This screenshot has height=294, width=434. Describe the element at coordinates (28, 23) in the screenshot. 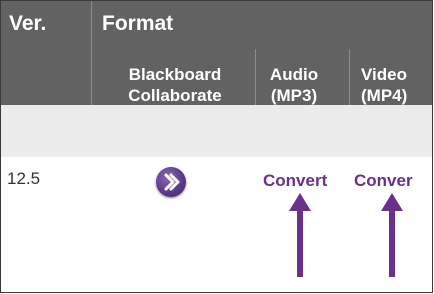

I see `version-column-header: Ver.` at that location.